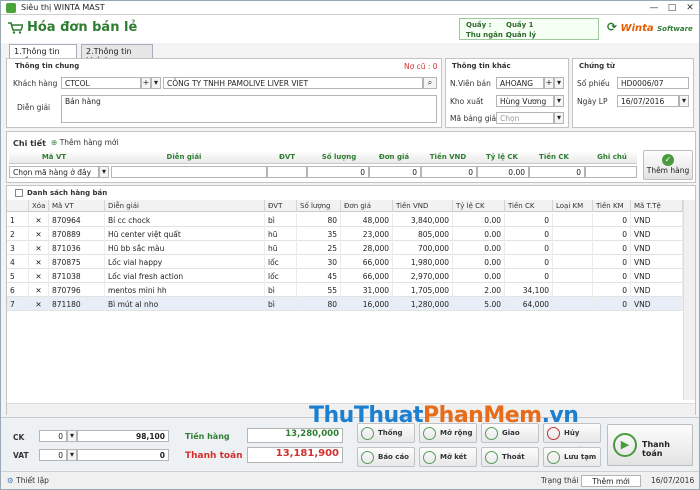 The width and height of the screenshot is (700, 490). Describe the element at coordinates (18, 220) in the screenshot. I see `cell-n: 1` at that location.